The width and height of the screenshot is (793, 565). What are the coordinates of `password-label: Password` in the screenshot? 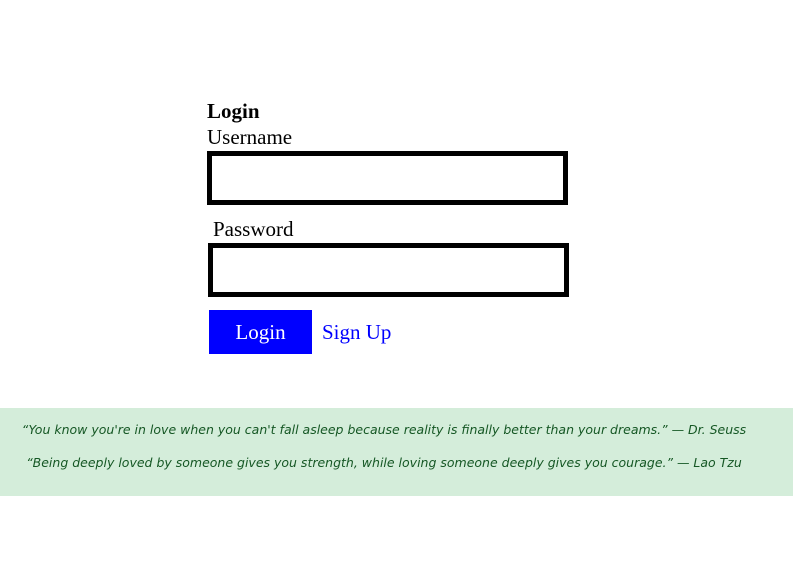 It's located at (253, 229).